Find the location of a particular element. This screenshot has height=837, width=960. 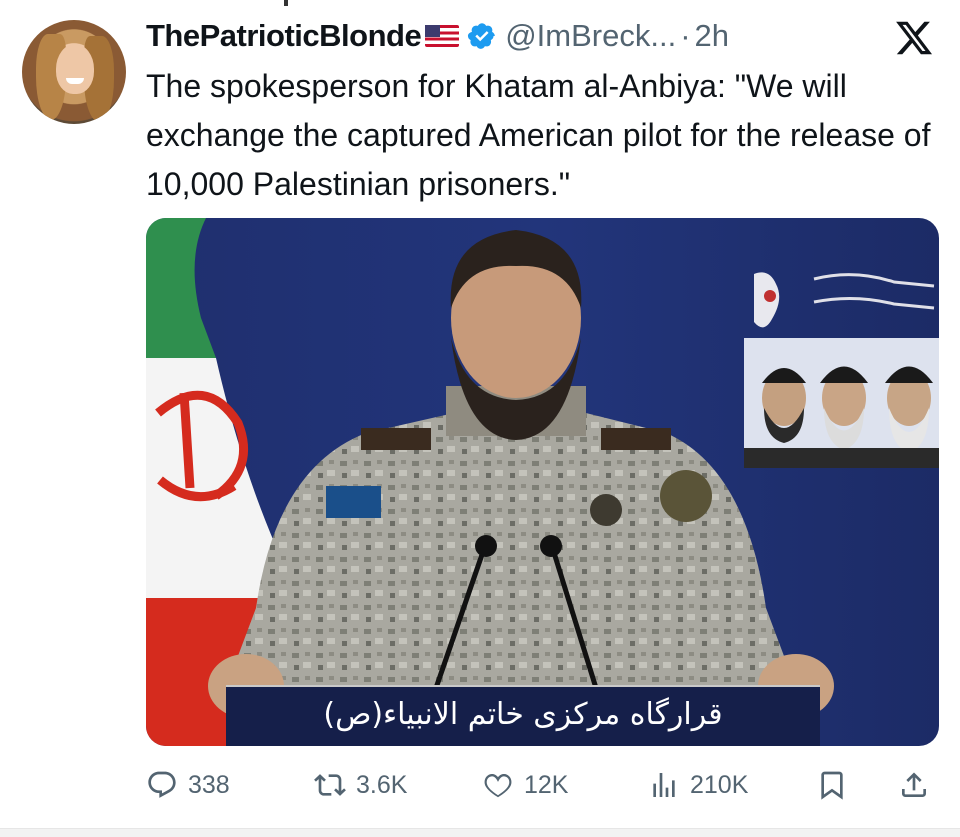

like-count: 12K is located at coordinates (546, 784).